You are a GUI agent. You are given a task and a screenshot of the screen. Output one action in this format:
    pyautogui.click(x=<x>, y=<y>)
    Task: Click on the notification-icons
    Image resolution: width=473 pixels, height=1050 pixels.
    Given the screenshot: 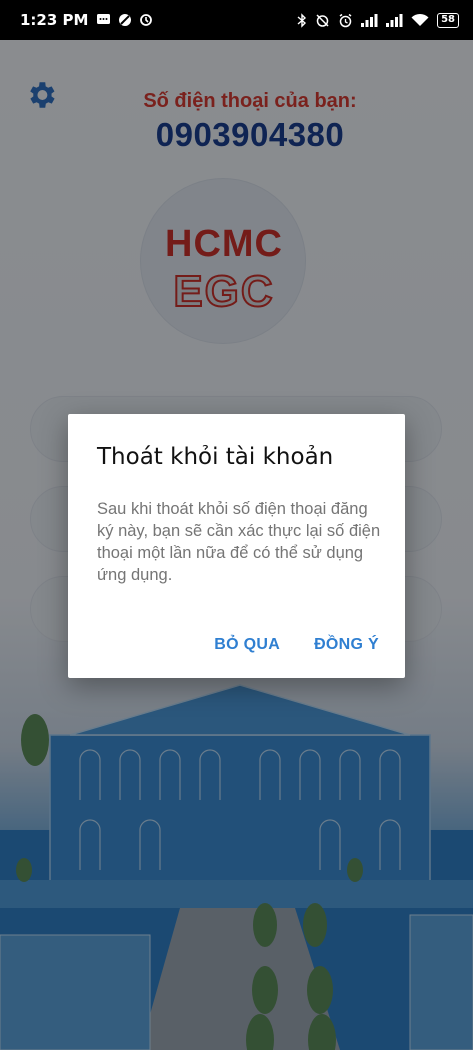 What is the action you would take?
    pyautogui.click(x=124, y=20)
    